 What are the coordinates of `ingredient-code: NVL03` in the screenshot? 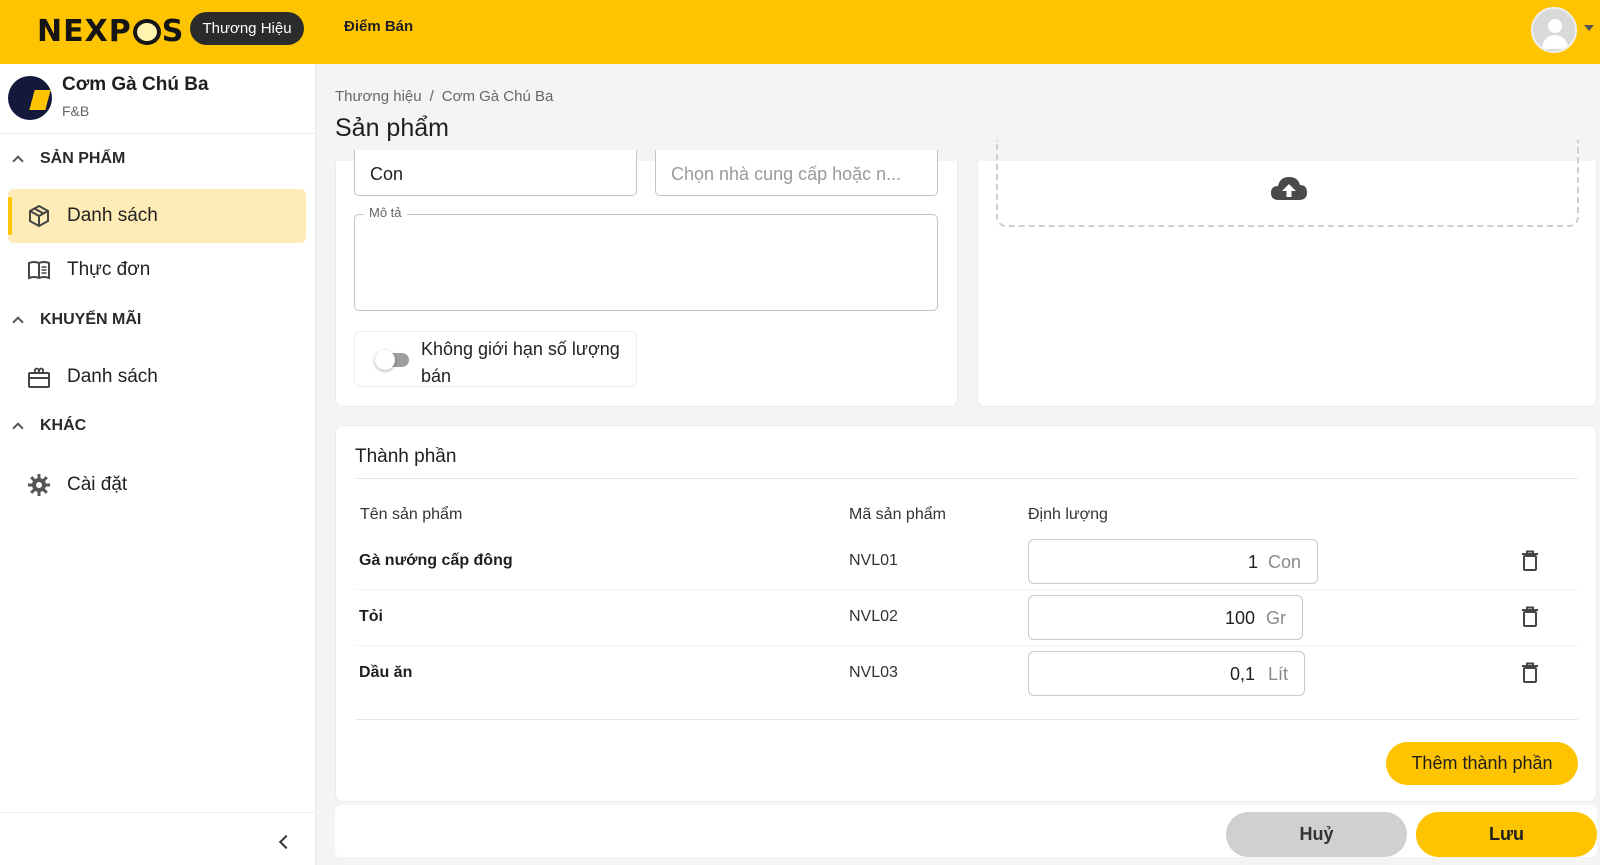 It's located at (873, 672).